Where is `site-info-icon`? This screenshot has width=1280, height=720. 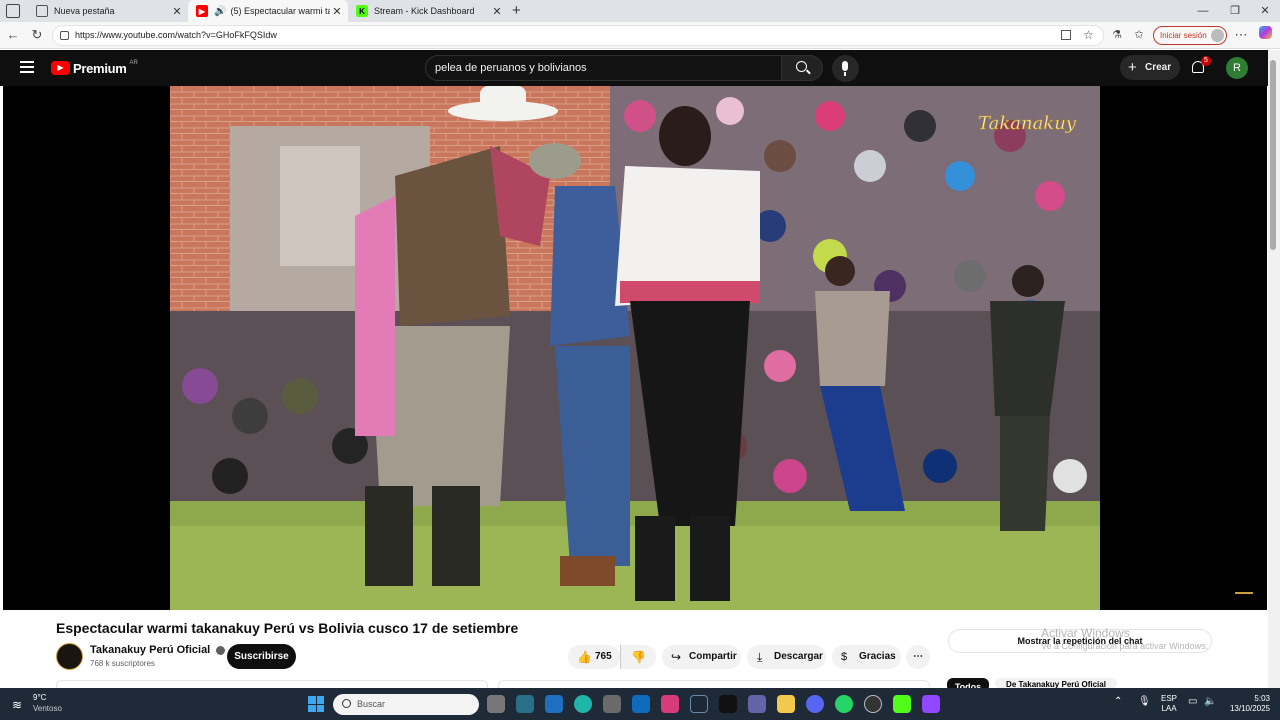 site-info-icon is located at coordinates (64, 35).